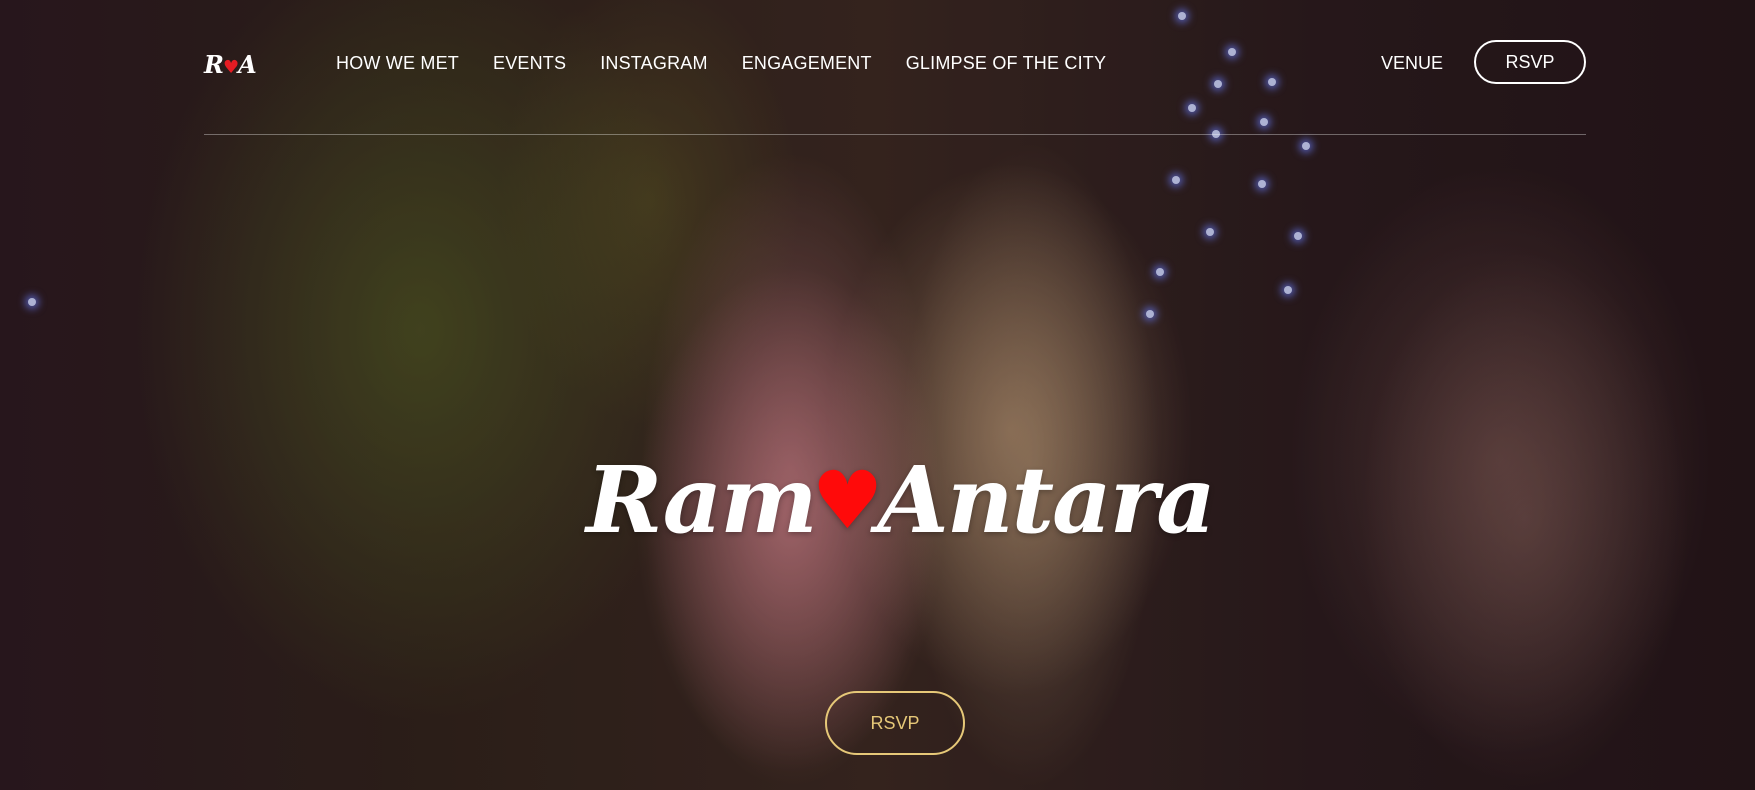 This screenshot has width=1755, height=790. What do you see at coordinates (1046, 500) in the screenshot?
I see `bride-name: Antara` at bounding box center [1046, 500].